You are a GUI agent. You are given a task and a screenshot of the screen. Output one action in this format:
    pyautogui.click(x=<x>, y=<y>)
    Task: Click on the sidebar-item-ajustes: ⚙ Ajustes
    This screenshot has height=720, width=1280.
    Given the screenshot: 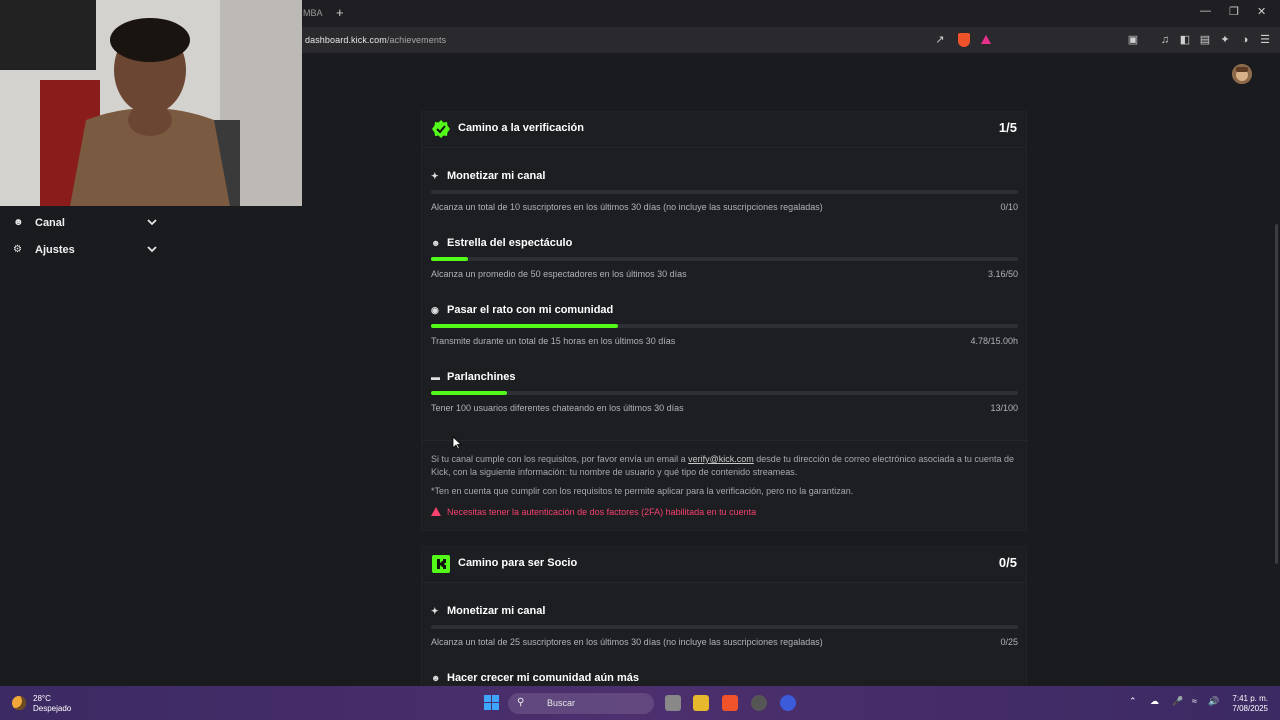 What is the action you would take?
    pyautogui.click(x=86, y=251)
    